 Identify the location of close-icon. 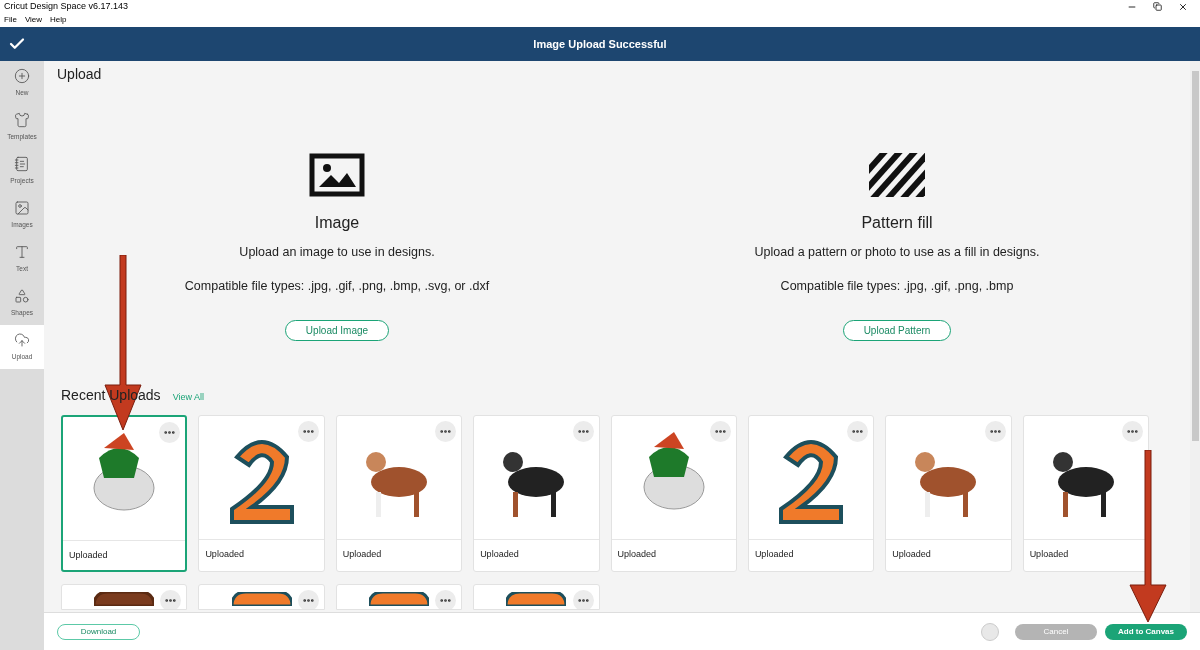
(1183, 6).